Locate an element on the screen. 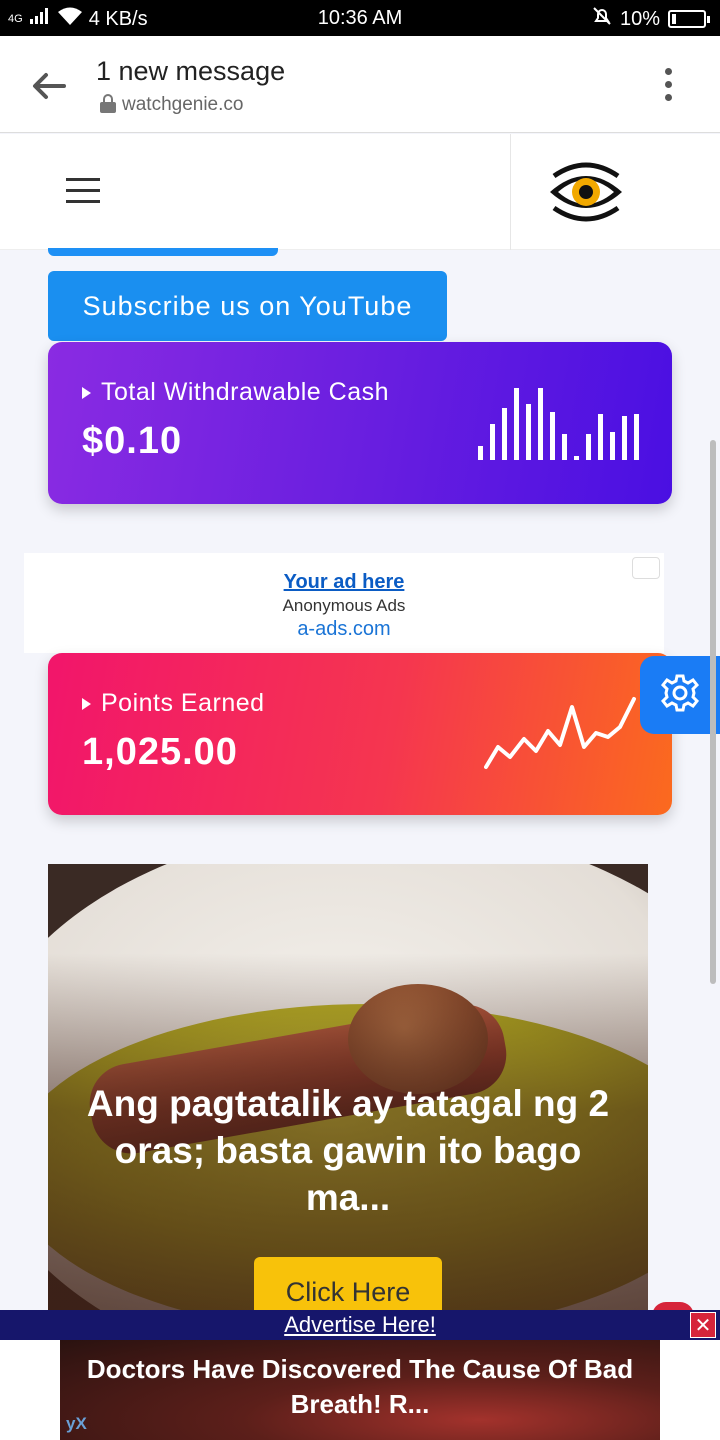 The image size is (720, 1440). ad-subtitle: Anonymous Ads is located at coordinates (344, 605).